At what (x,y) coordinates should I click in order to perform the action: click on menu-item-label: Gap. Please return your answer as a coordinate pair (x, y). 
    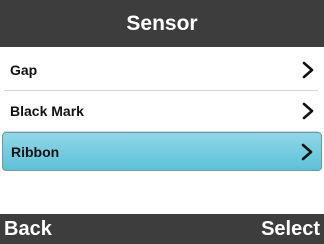
    Looking at the image, I should click on (24, 70).